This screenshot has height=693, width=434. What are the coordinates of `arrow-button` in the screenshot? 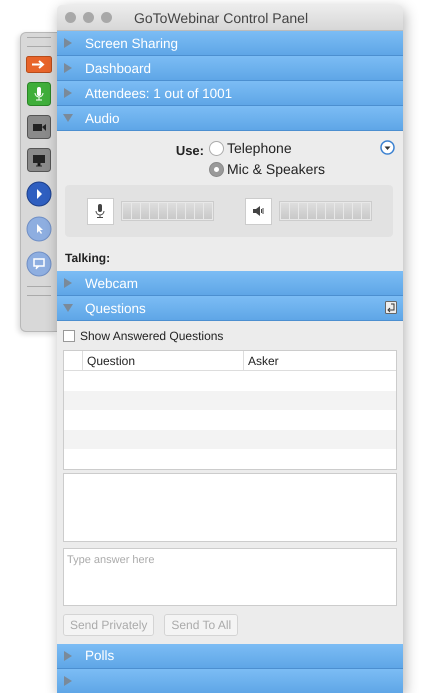 It's located at (39, 64).